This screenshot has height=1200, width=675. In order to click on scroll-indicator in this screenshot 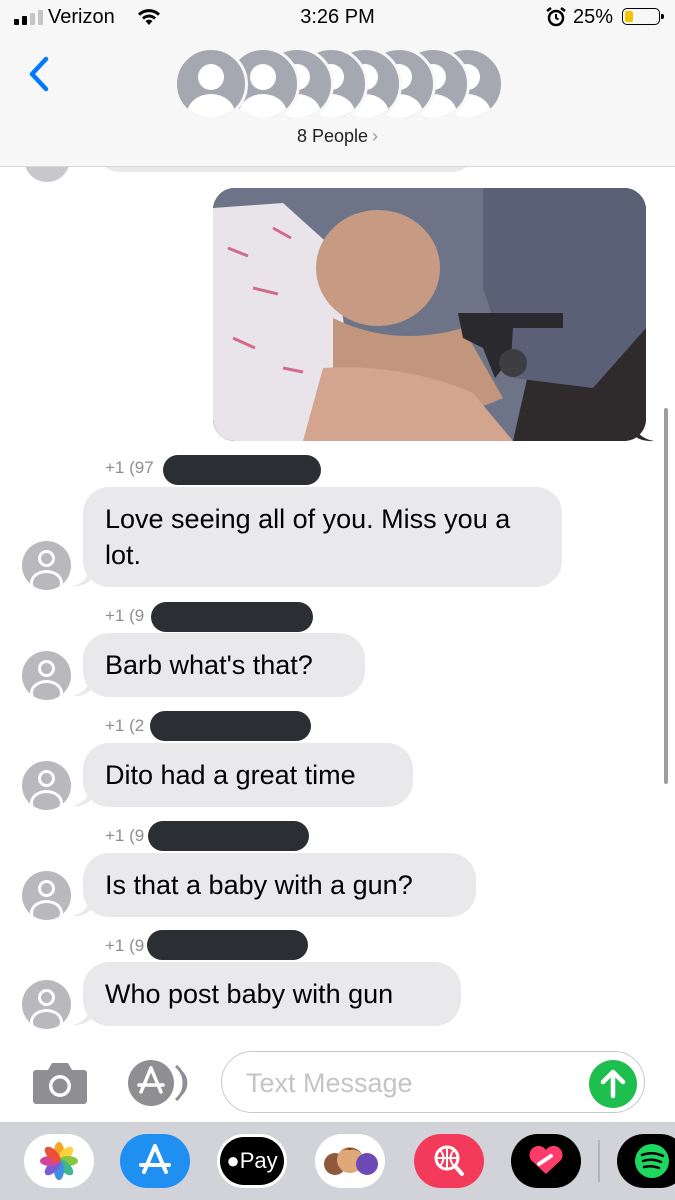, I will do `click(666, 596)`.